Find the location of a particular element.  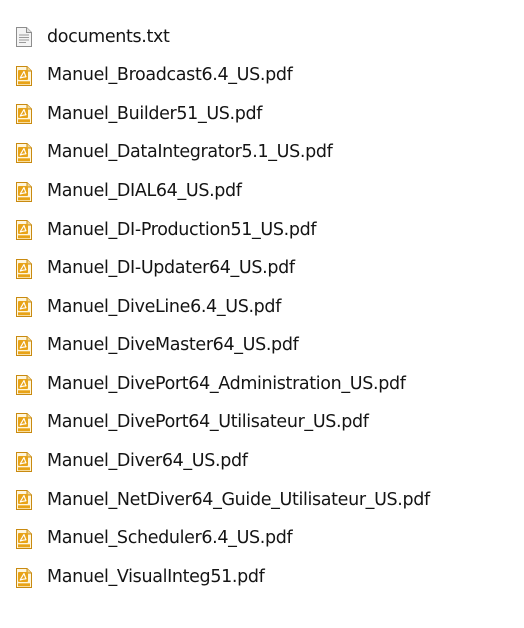

file-name: documents.txt is located at coordinates (108, 36).